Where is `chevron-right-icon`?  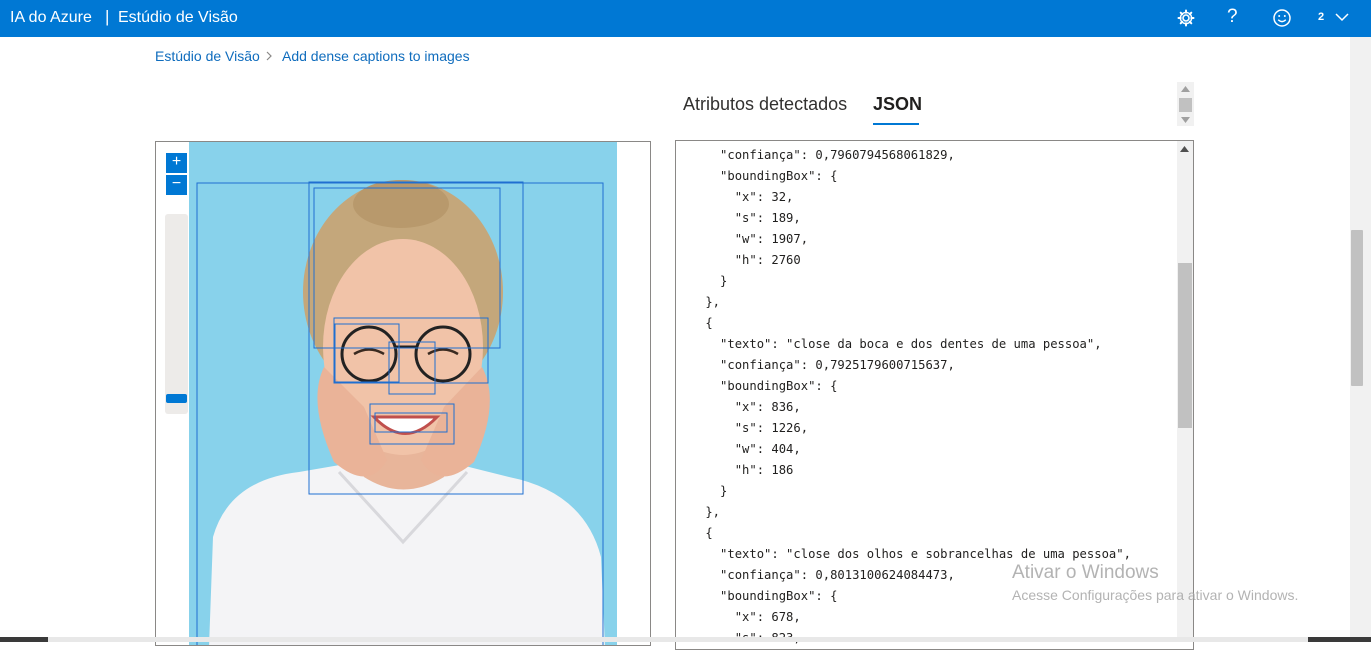 chevron-right-icon is located at coordinates (269, 56).